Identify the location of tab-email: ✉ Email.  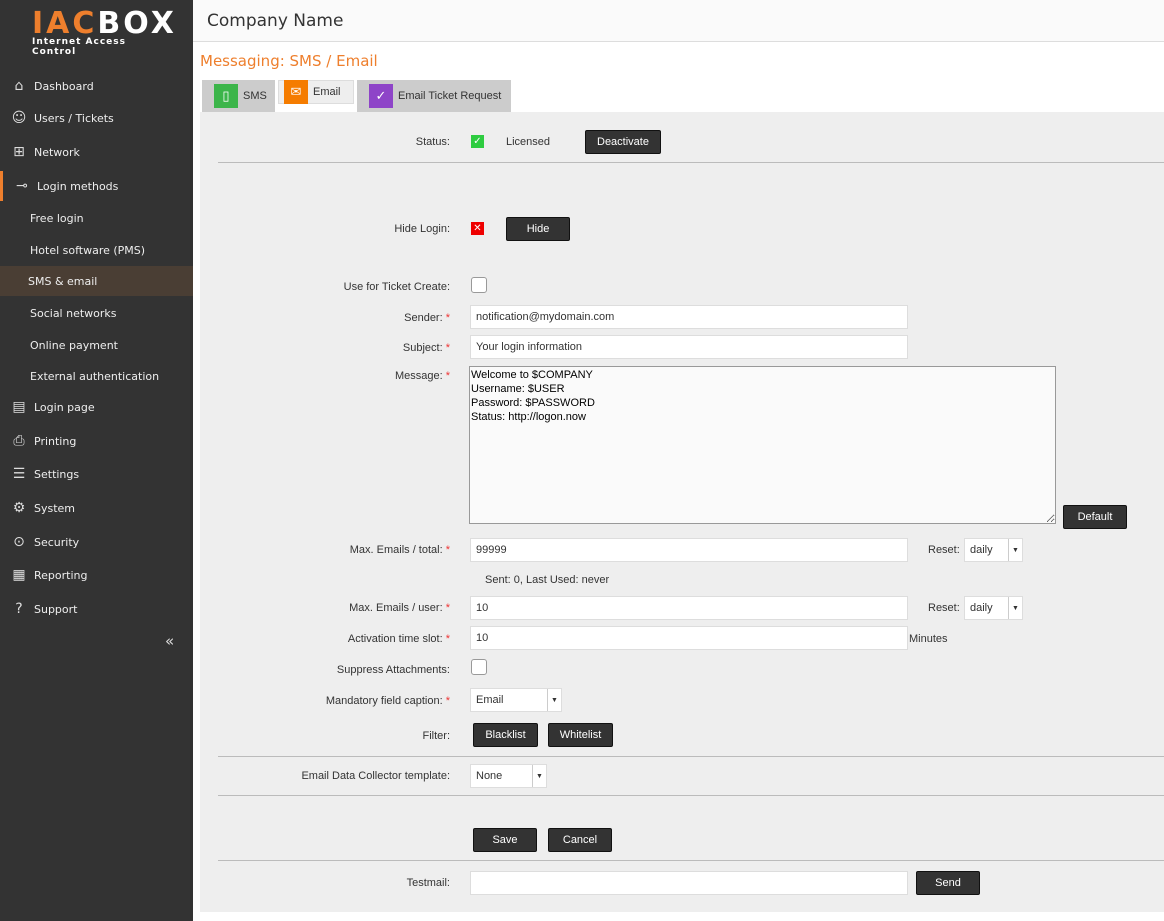
(316, 92).